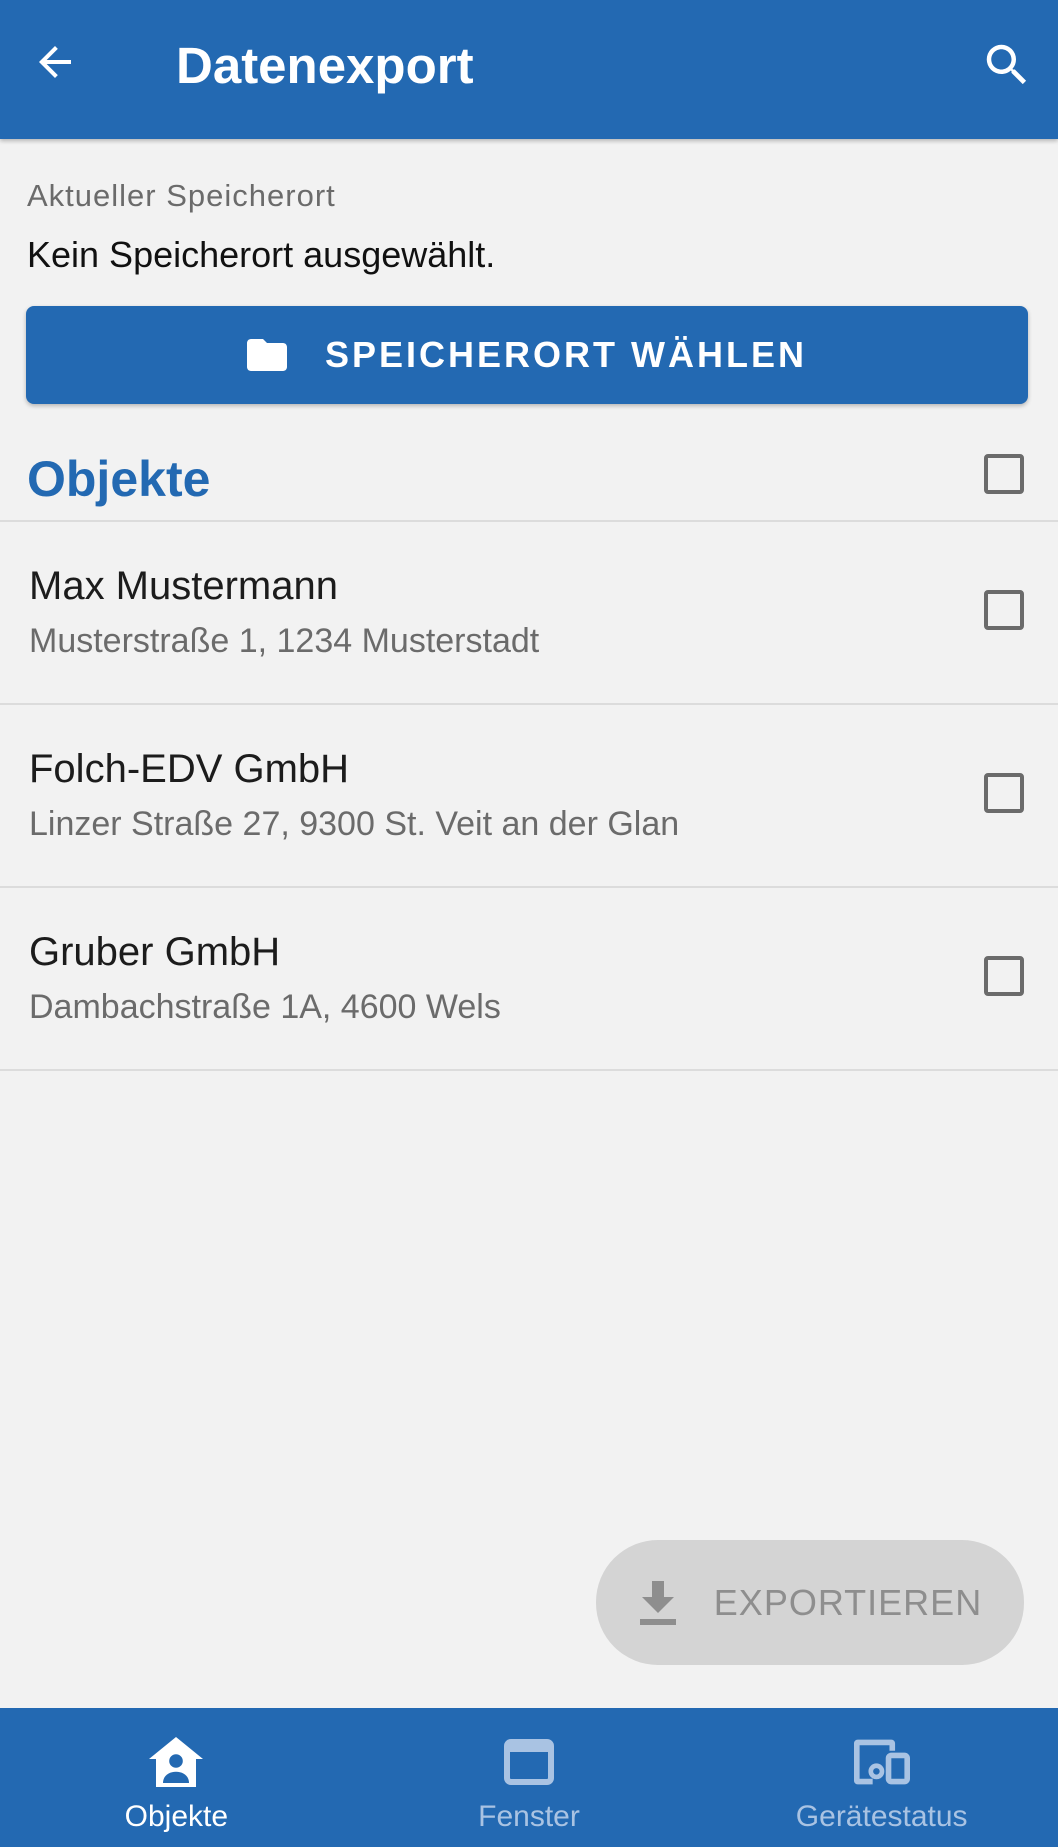 Image resolution: width=1058 pixels, height=1847 pixels. I want to click on nav-item-fenster: Fenster, so click(529, 1777).